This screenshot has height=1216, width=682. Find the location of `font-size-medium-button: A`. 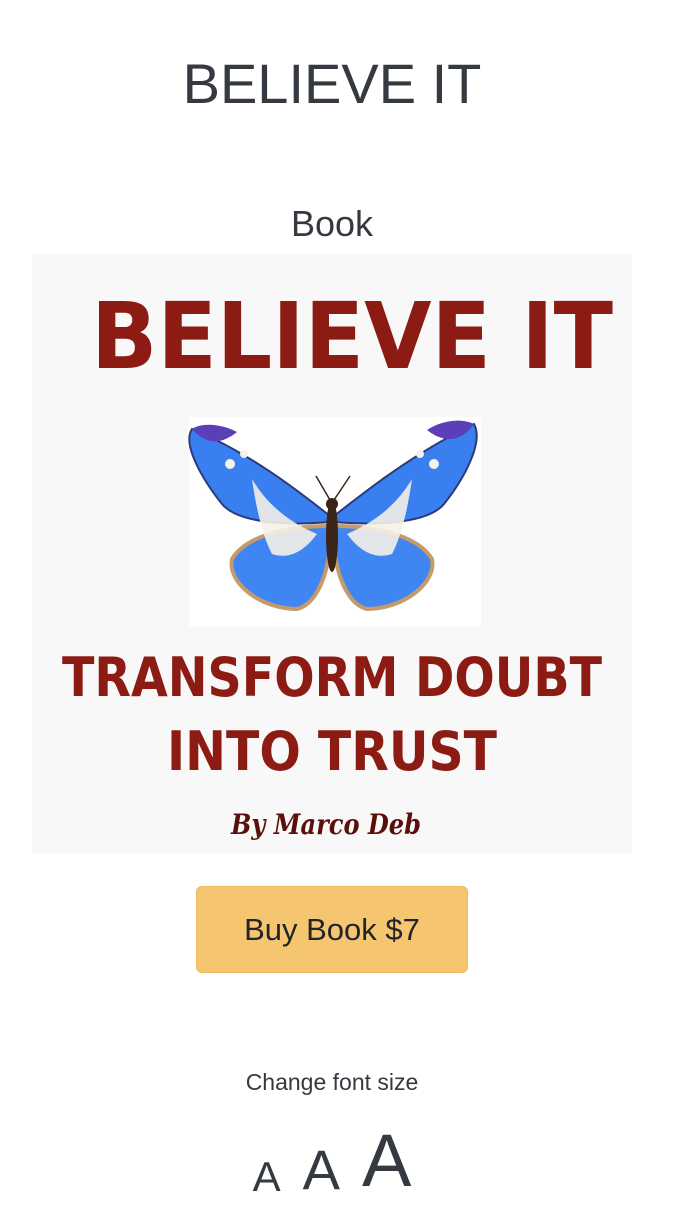

font-size-medium-button: A is located at coordinates (321, 1170).